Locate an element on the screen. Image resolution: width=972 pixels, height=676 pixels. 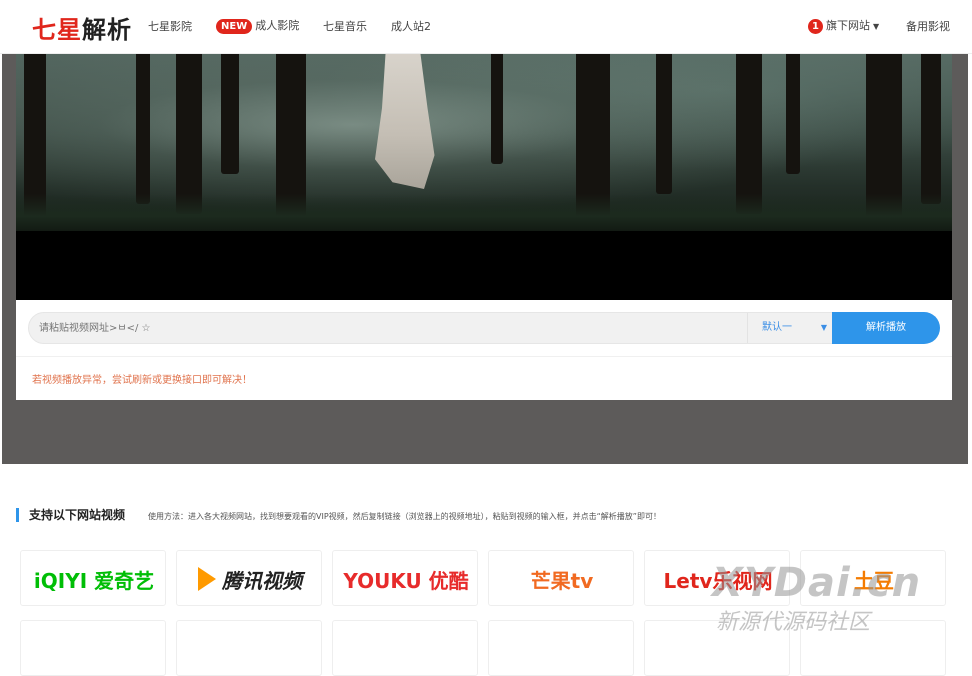
watermark-subtext: 新源代源码社区 is located at coordinates (793, 622).